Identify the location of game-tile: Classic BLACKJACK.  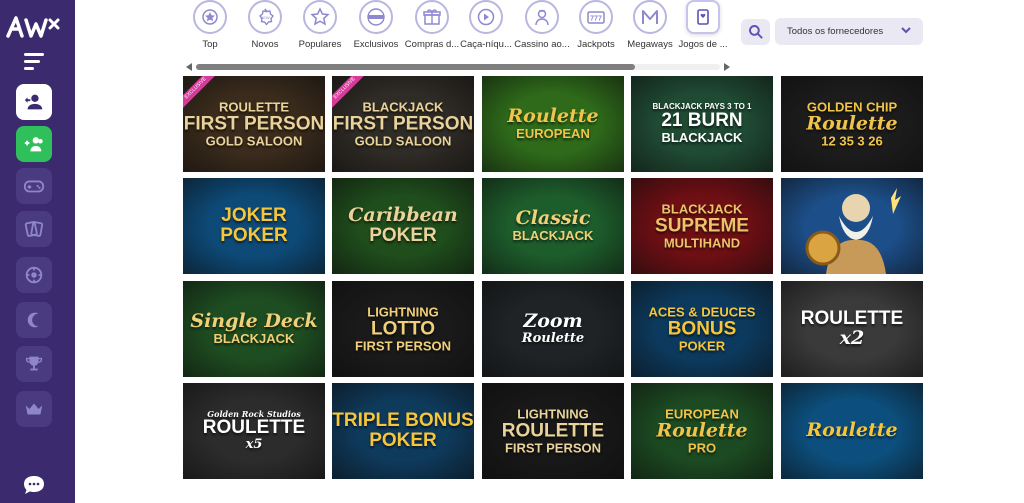
(553, 226).